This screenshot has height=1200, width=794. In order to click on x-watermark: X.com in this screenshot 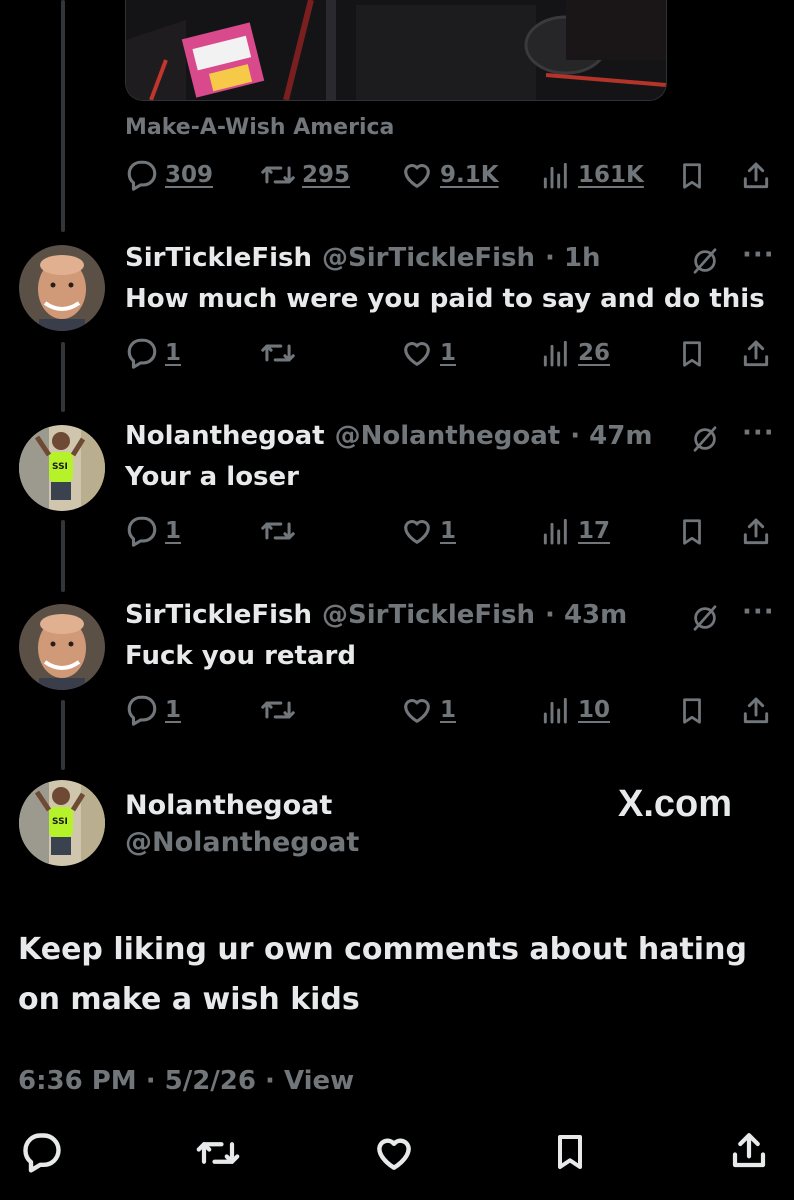, I will do `click(675, 804)`.